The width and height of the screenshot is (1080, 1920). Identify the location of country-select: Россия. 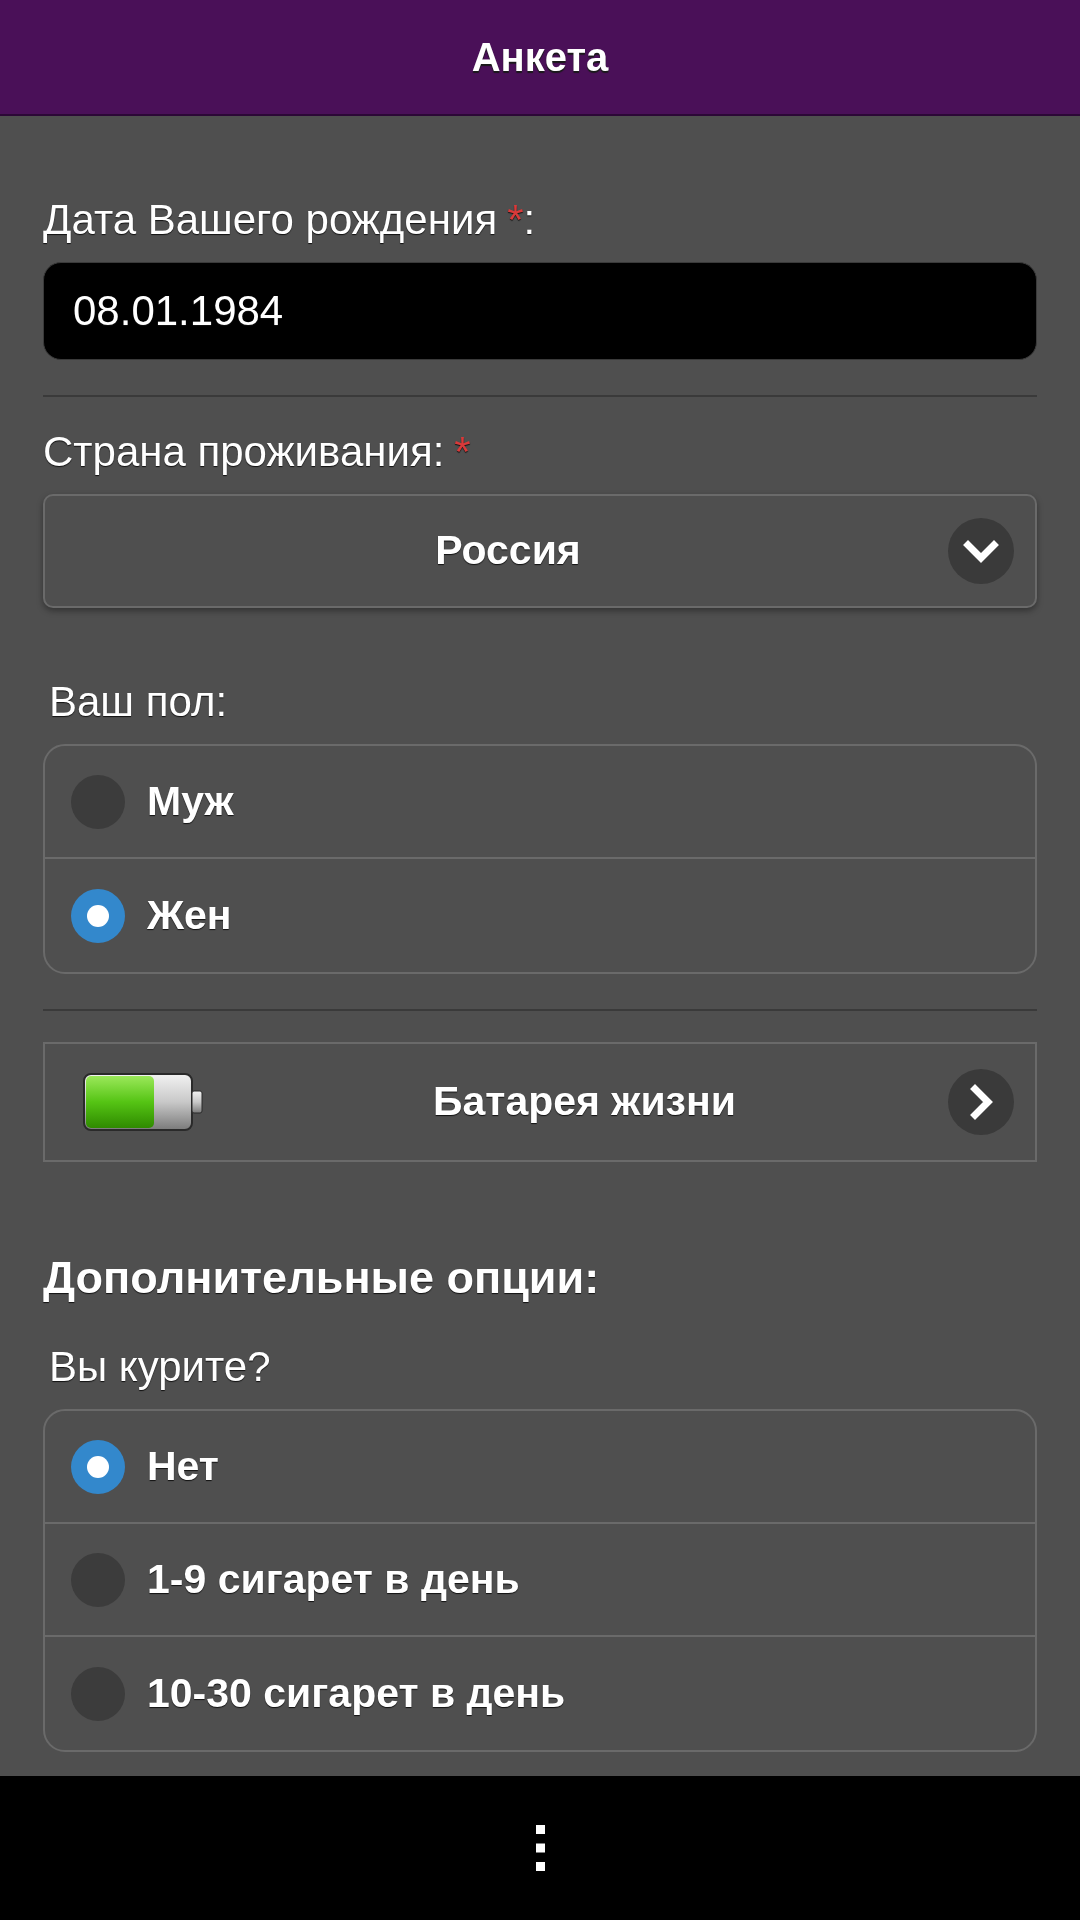
(540, 551).